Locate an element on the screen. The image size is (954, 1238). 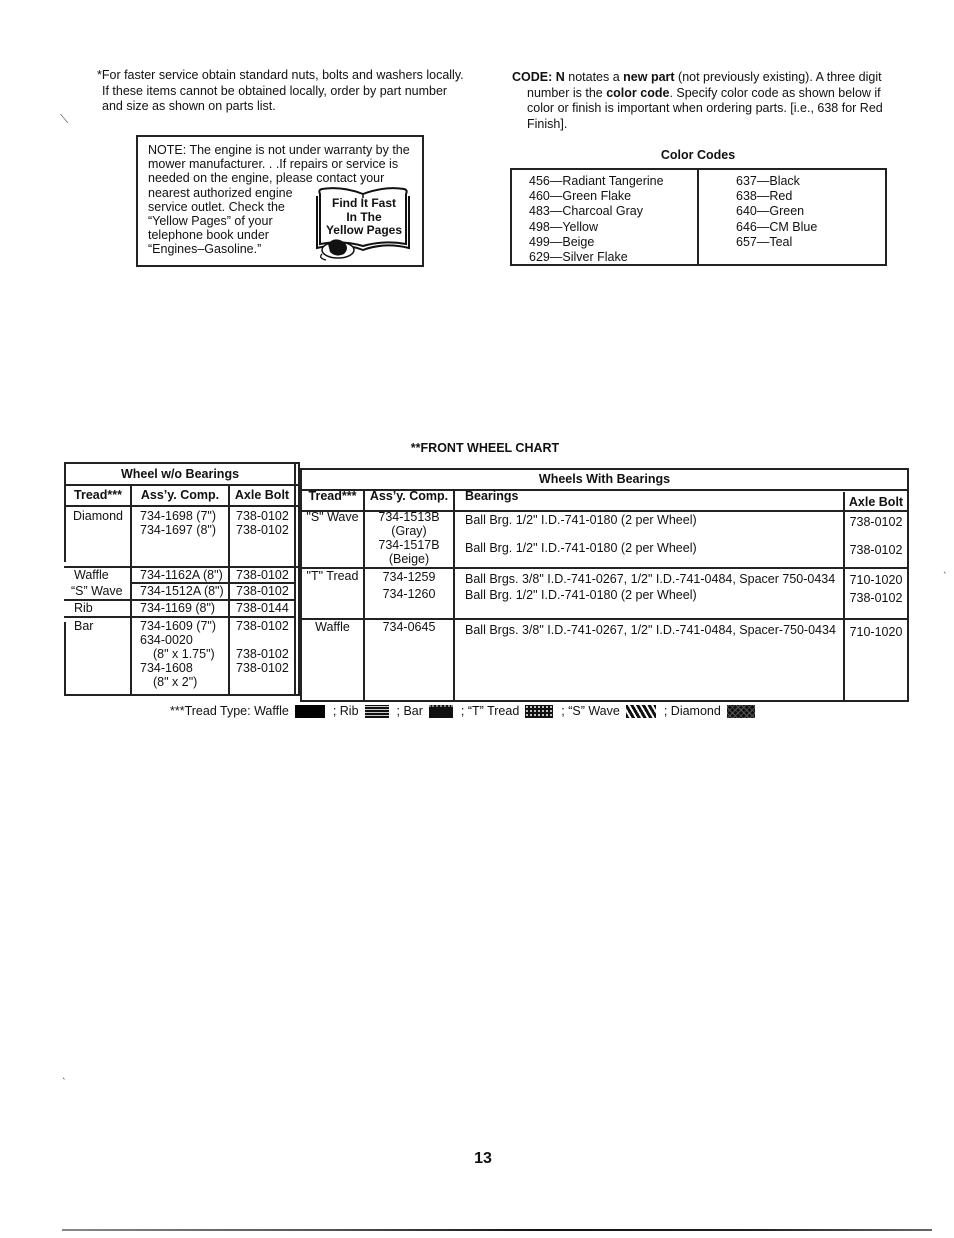
code-text: number is the is located at coordinates (567, 92).